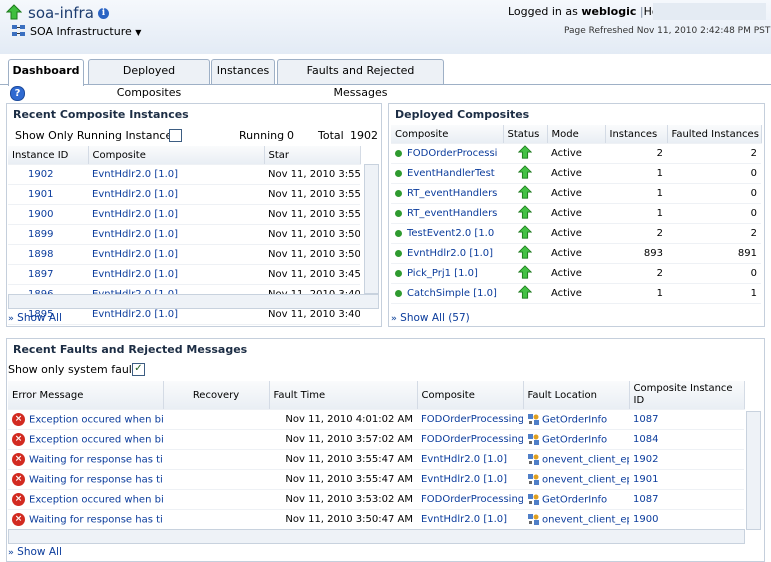 The height and width of the screenshot is (562, 771). Describe the element at coordinates (103, 13) in the screenshot. I see `info-icon: i` at that location.